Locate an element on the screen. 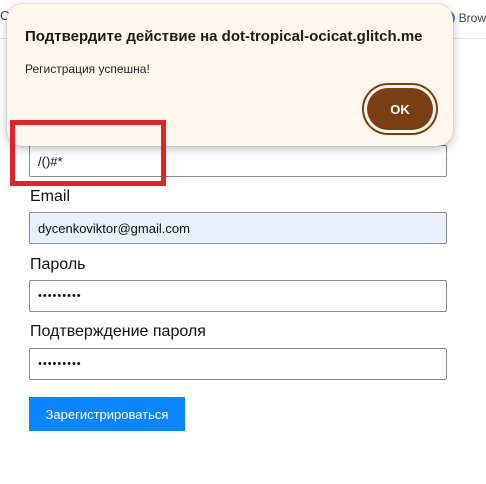 This screenshot has width=486, height=484. email-field-value: dycenkoviktor@gmail.com is located at coordinates (114, 228).